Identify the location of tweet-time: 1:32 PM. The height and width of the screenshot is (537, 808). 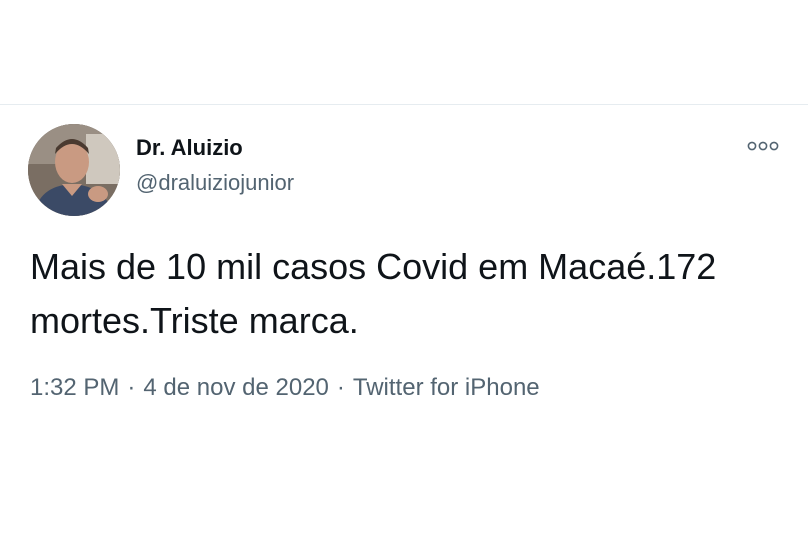
(74, 388).